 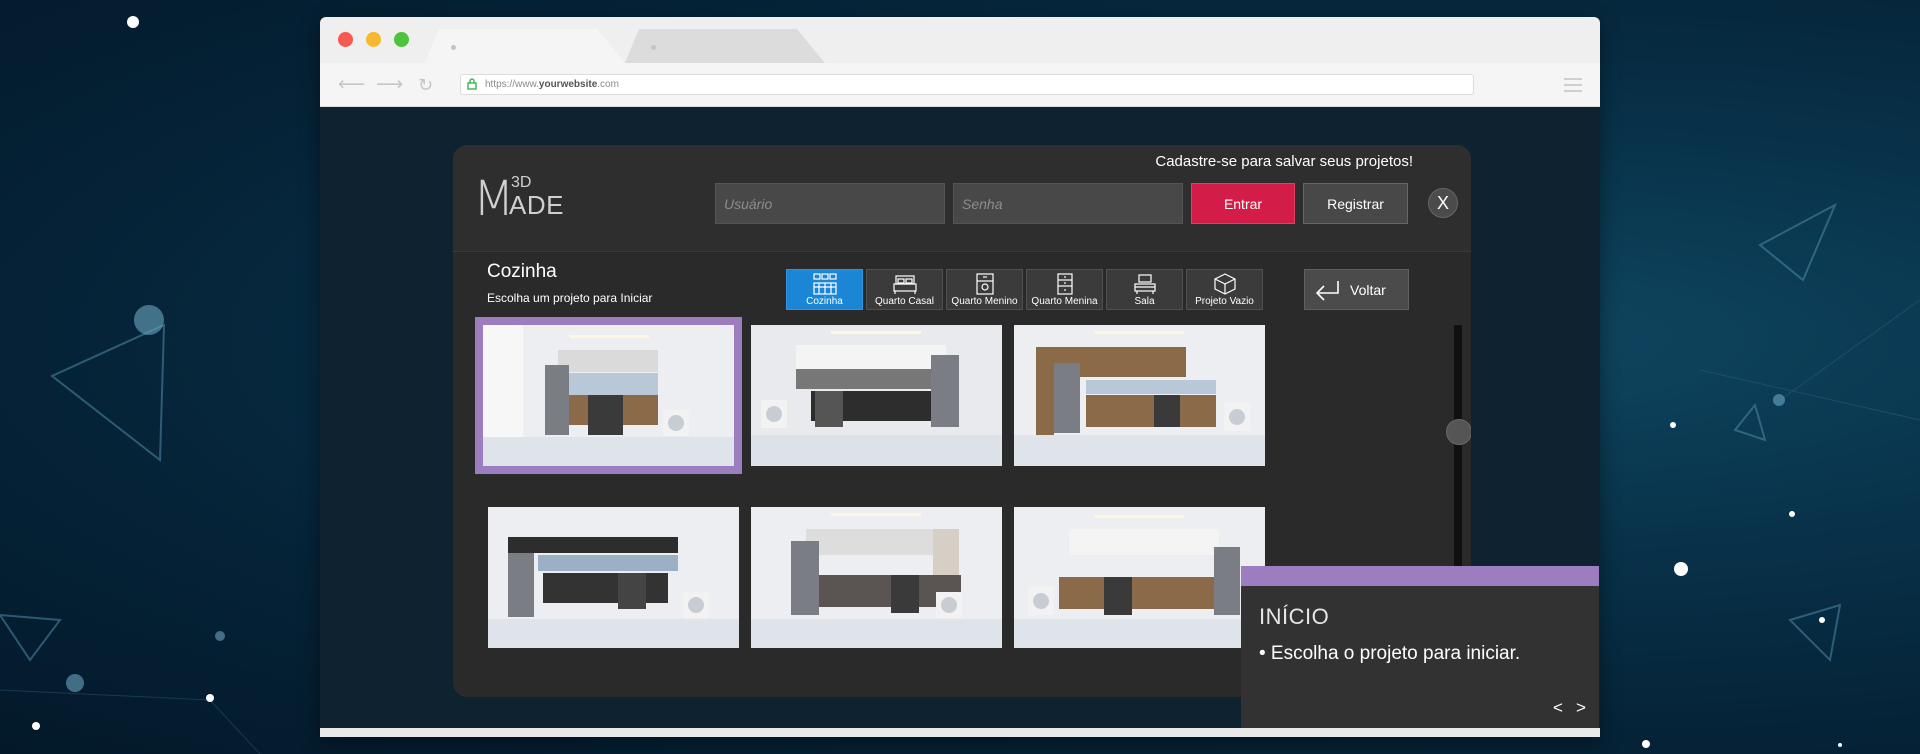 I want to click on tooltip-prev-button: <, so click(x=1558, y=708).